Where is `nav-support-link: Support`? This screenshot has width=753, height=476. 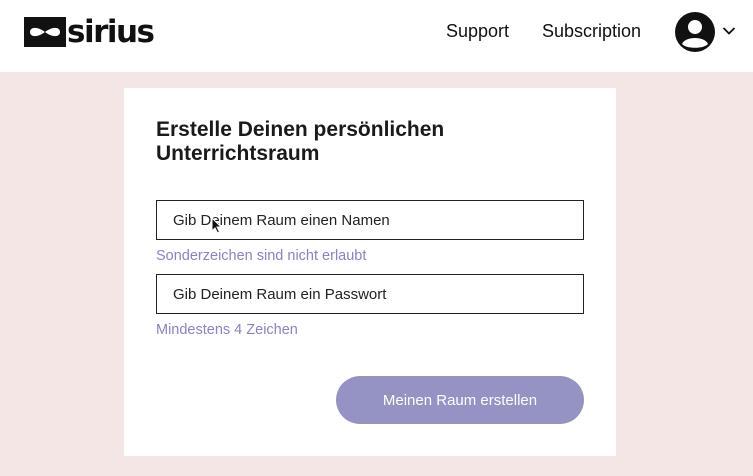 nav-support-link: Support is located at coordinates (477, 31).